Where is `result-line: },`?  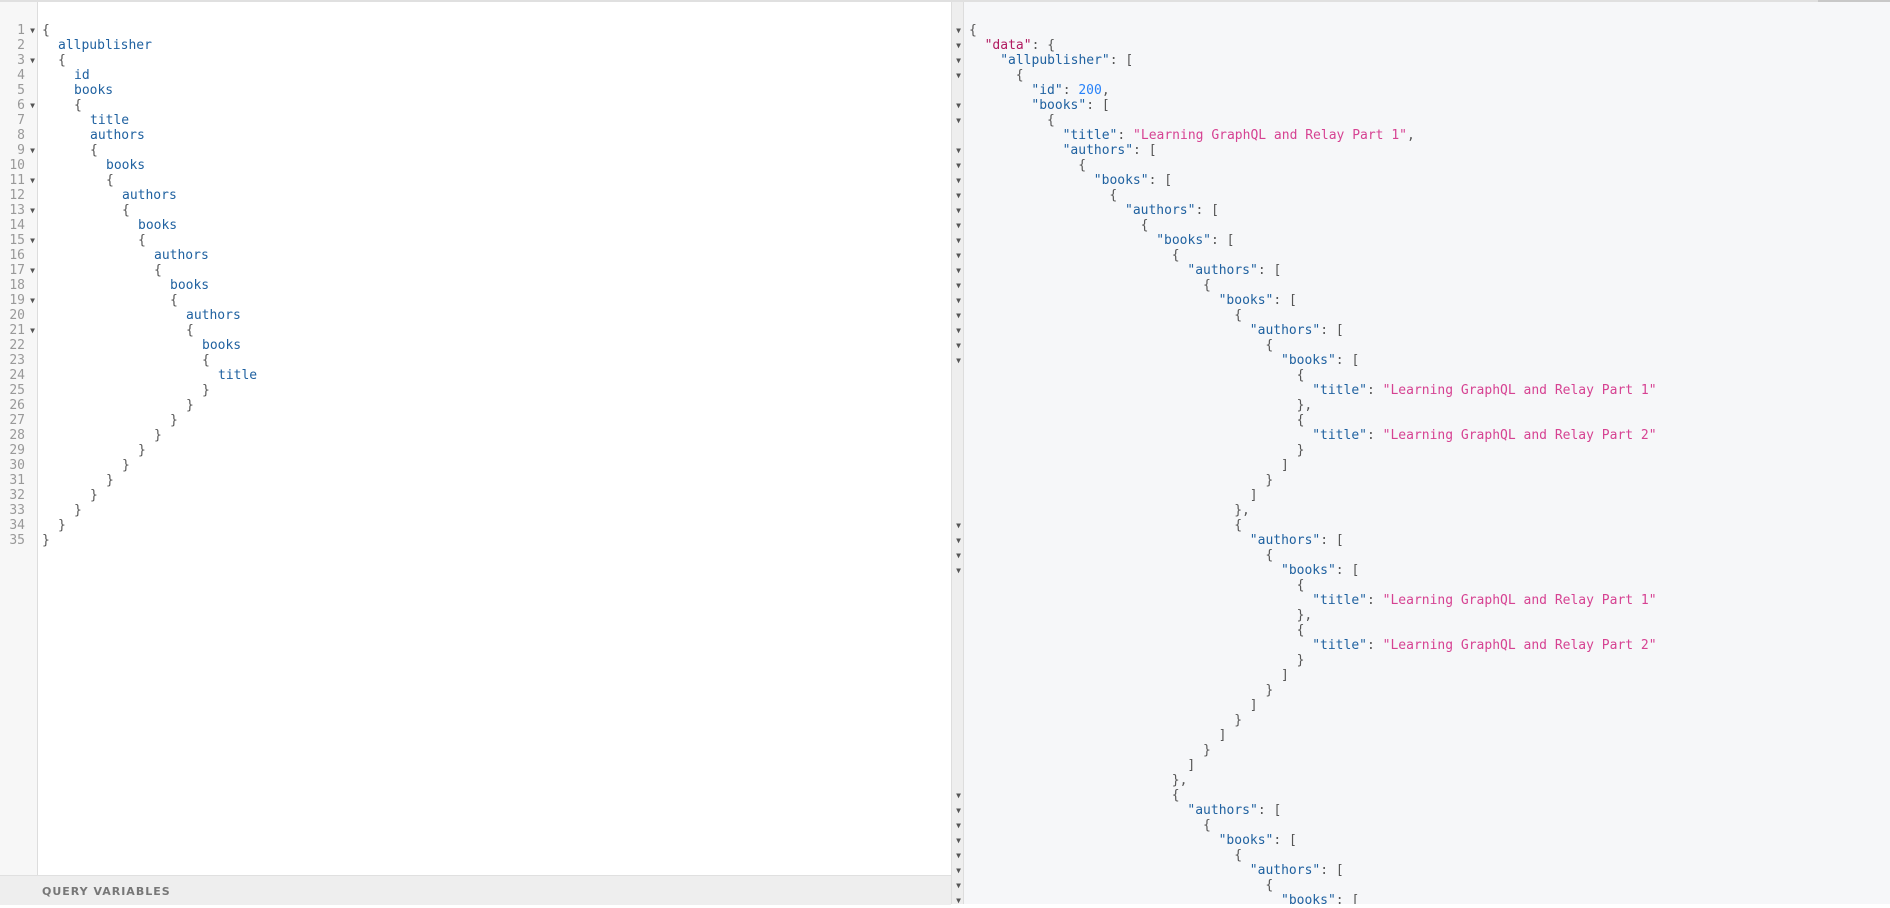 result-line: }, is located at coordinates (1305, 615).